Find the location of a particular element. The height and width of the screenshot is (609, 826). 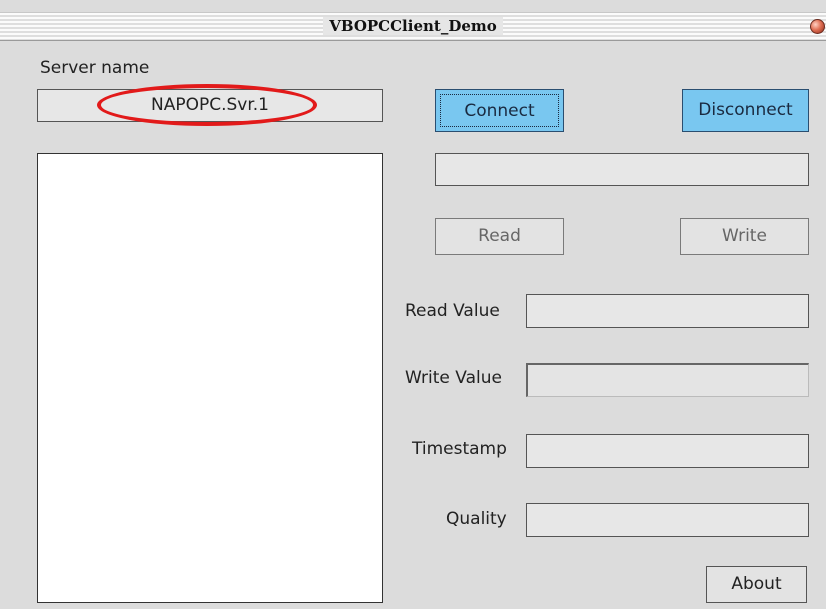

about-button: About is located at coordinates (756, 584).